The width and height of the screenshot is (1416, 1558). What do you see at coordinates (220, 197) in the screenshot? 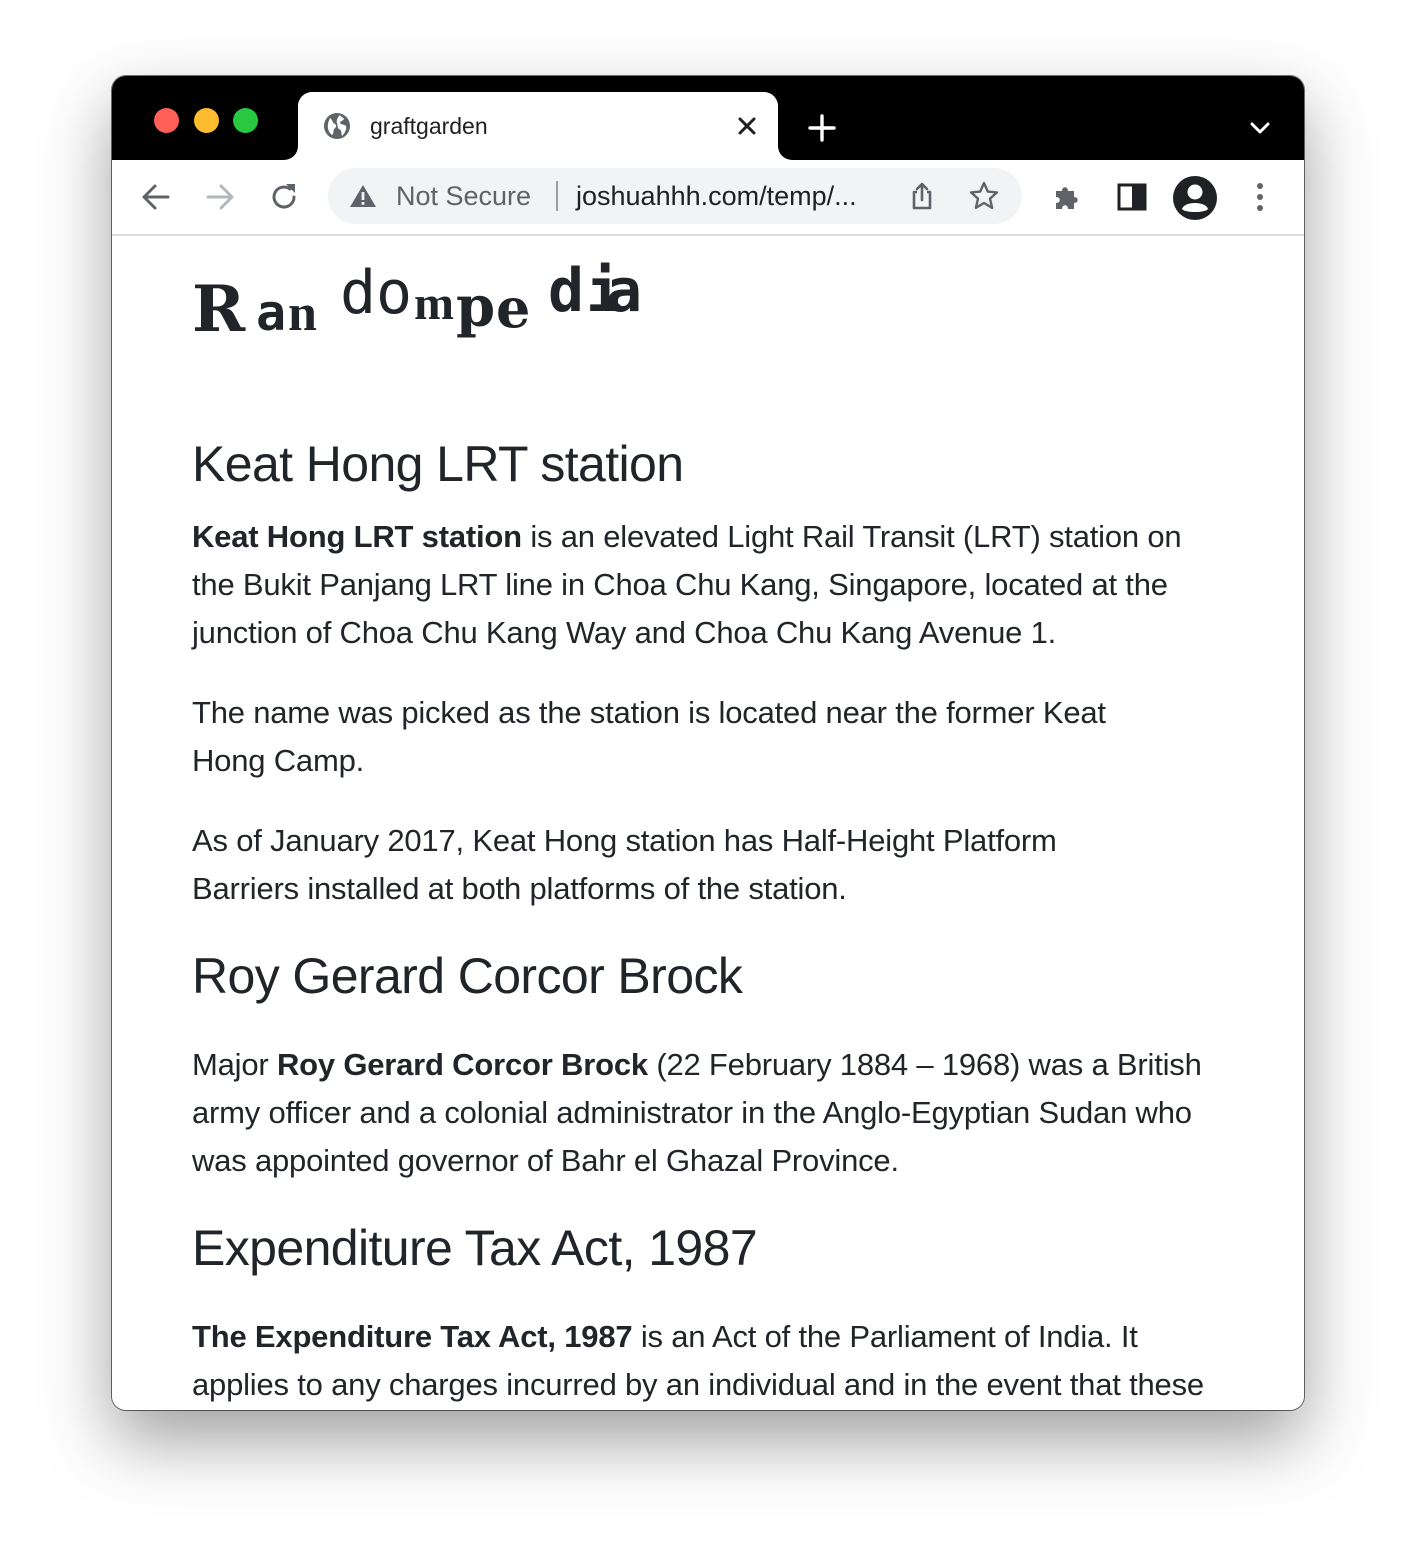
I see `forward-arrow-icon` at bounding box center [220, 197].